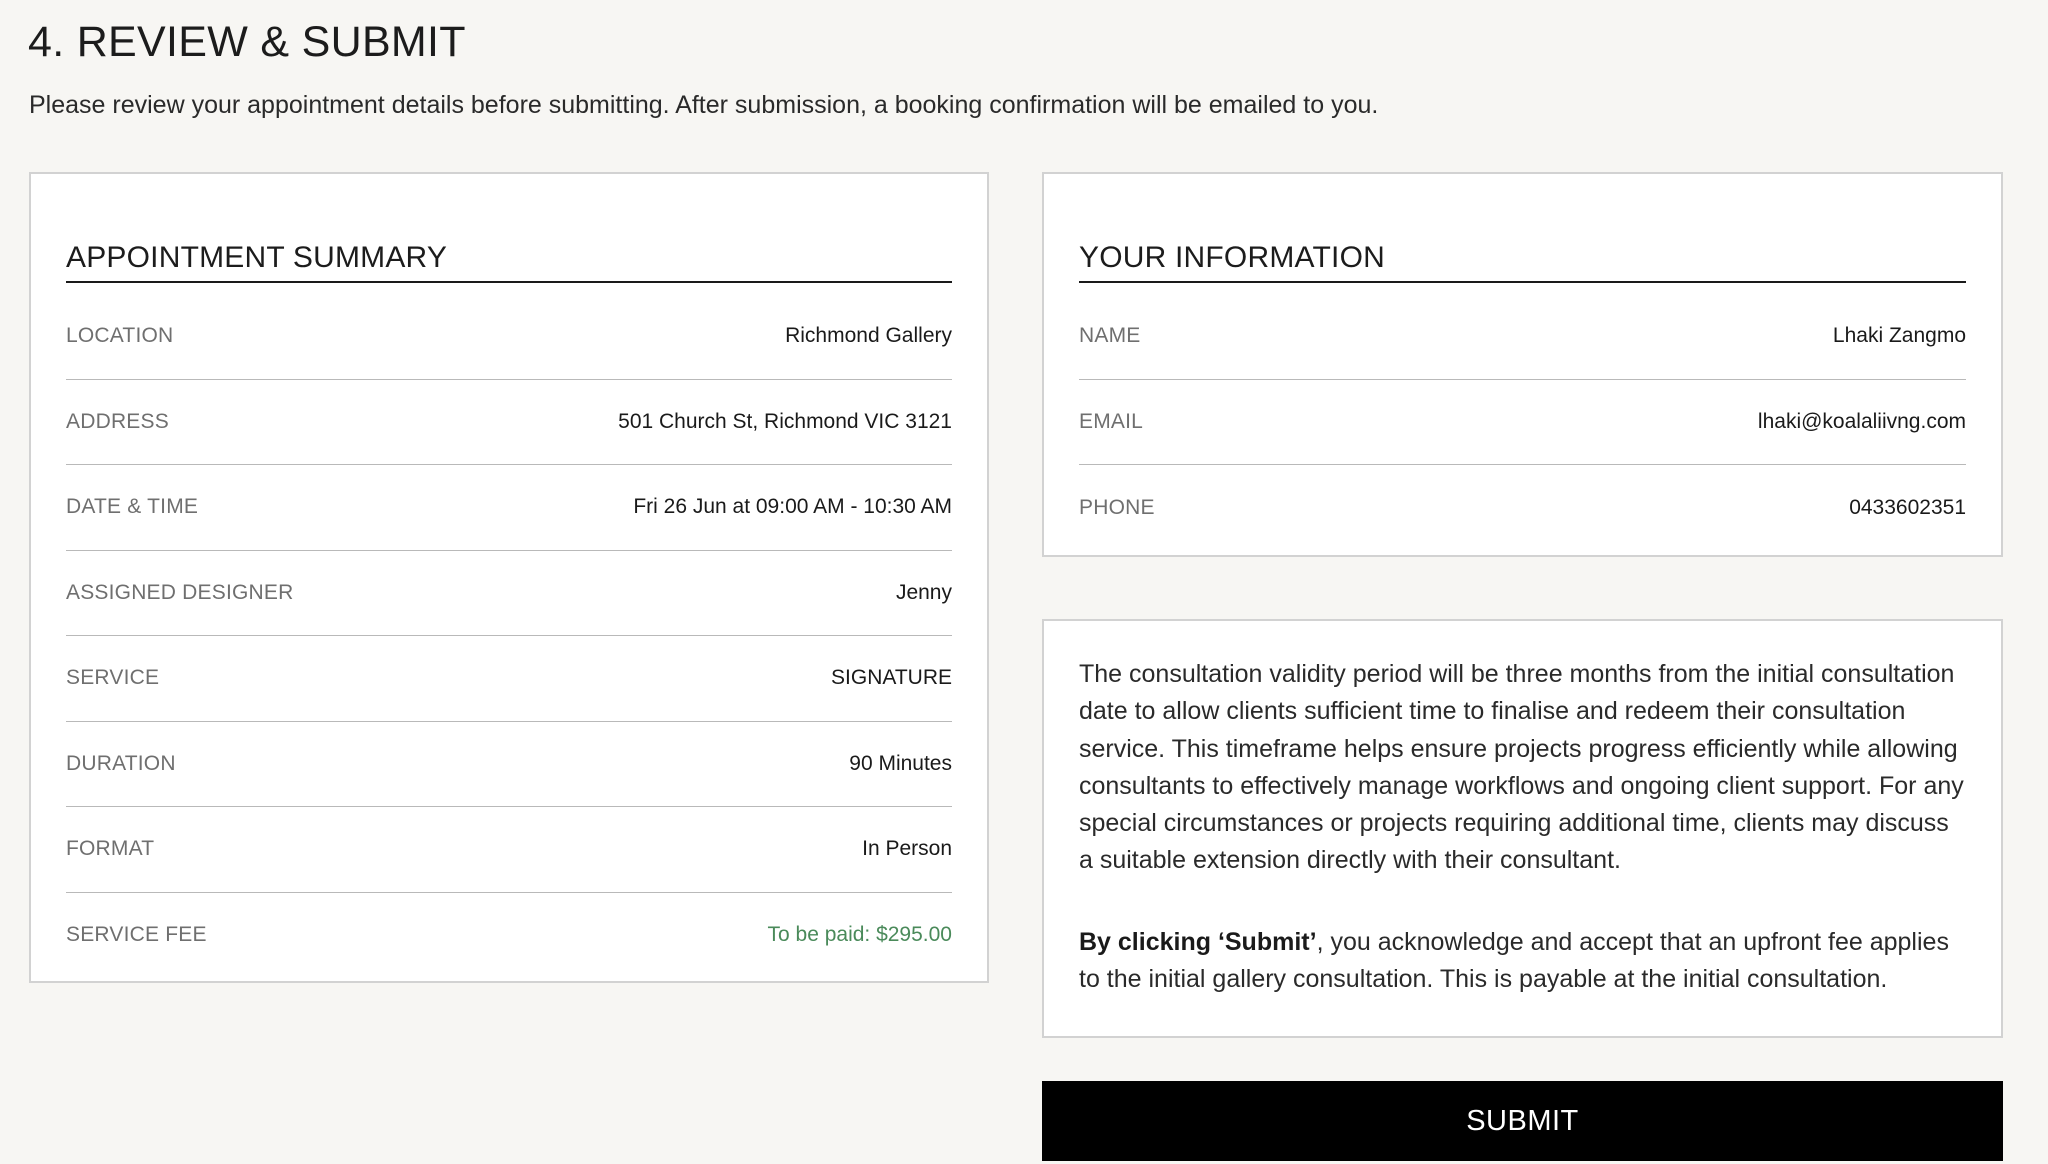  What do you see at coordinates (1522, 508) in the screenshot?
I see `info-row-phone: PHONE 0433602351` at bounding box center [1522, 508].